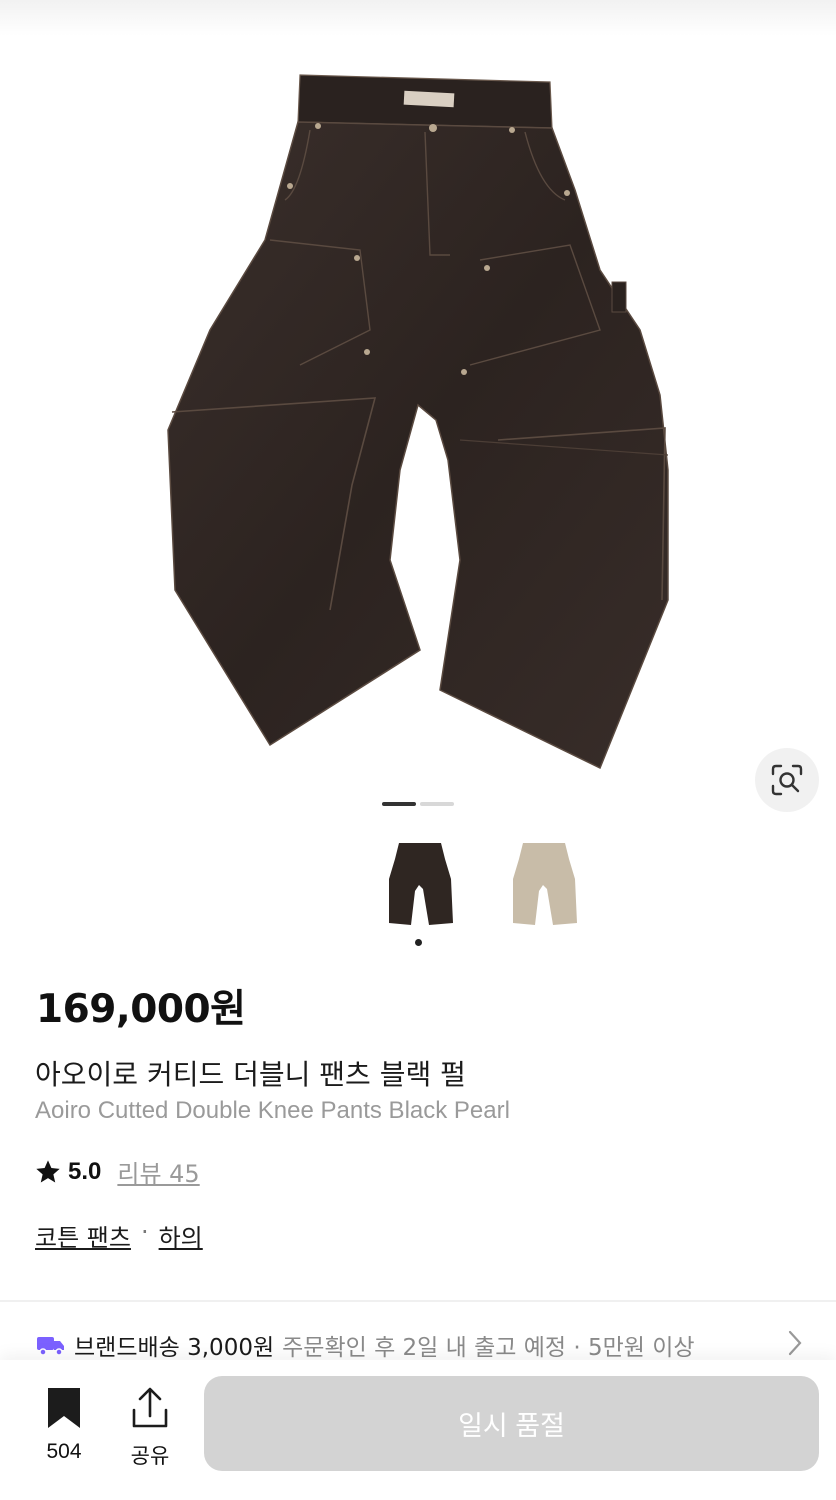 The width and height of the screenshot is (836, 1500). What do you see at coordinates (181, 1235) in the screenshot?
I see `category-link-bottoms: 하의` at bounding box center [181, 1235].